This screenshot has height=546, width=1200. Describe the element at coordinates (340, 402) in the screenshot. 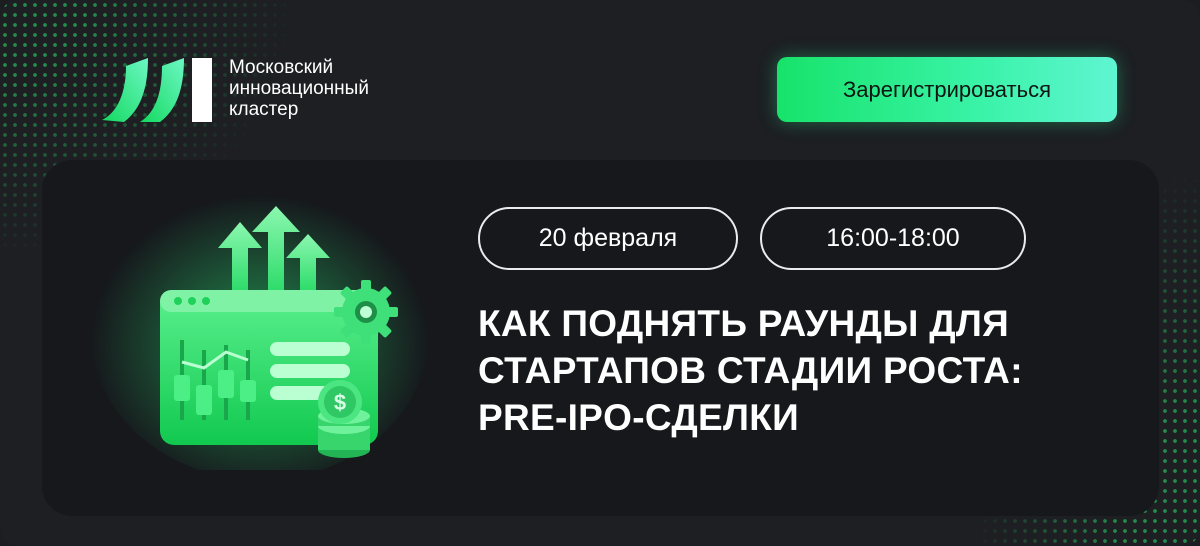

I see `dollar-sign-icon: $` at that location.